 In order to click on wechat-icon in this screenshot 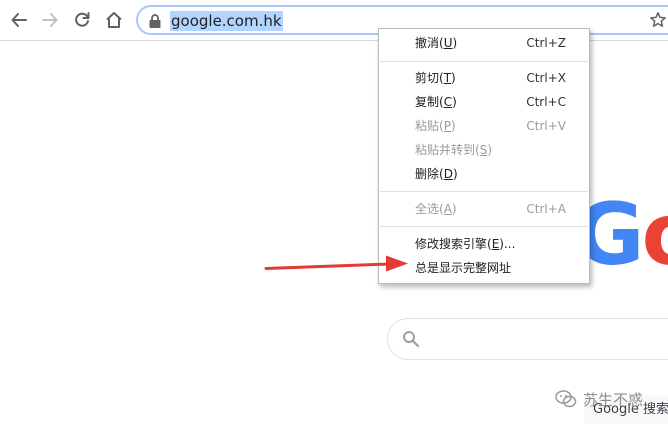, I will do `click(566, 399)`.